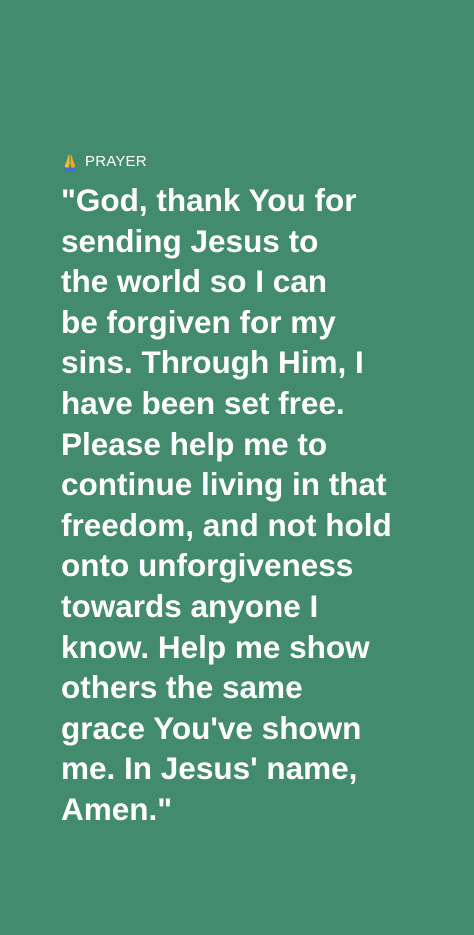 This screenshot has height=935, width=474. Describe the element at coordinates (203, 402) in the screenshot. I see `prayer-line: have been set free.` at that location.